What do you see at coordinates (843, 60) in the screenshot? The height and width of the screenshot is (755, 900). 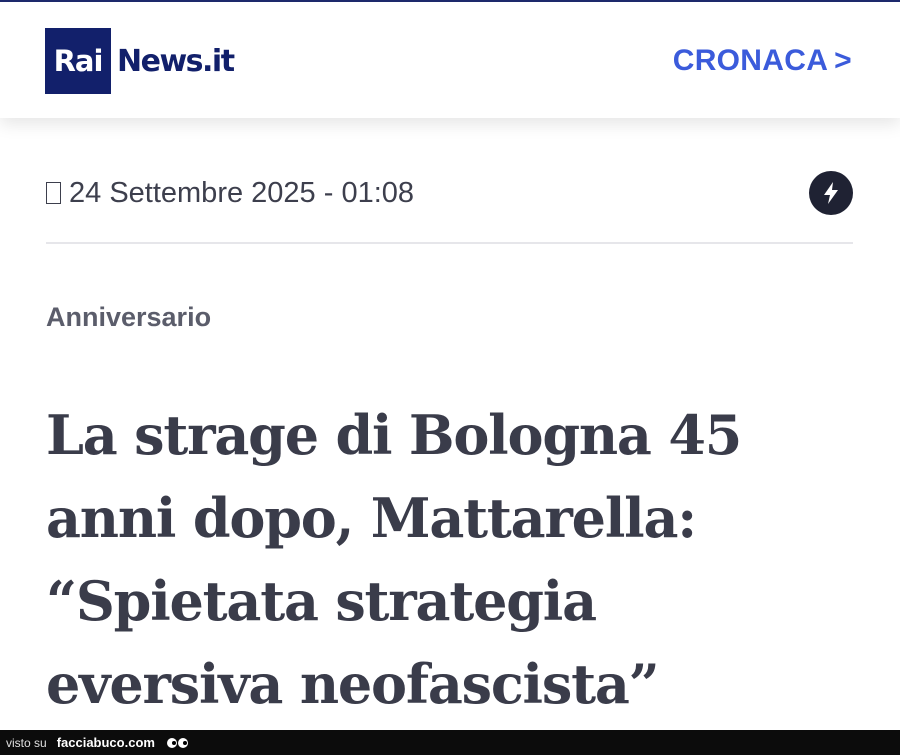 I see `chevron-right-icon: >` at bounding box center [843, 60].